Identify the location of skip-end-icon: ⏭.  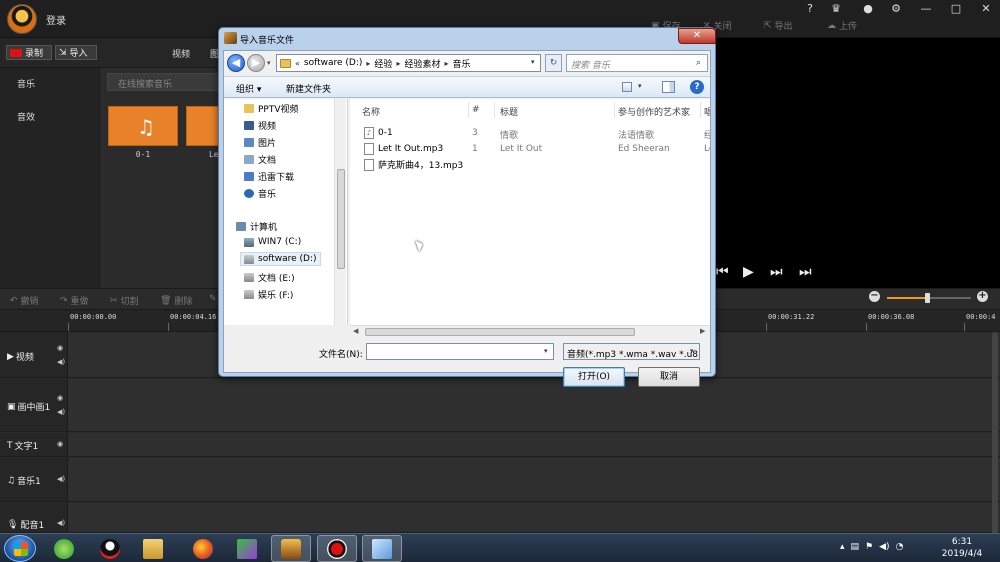
(805, 272).